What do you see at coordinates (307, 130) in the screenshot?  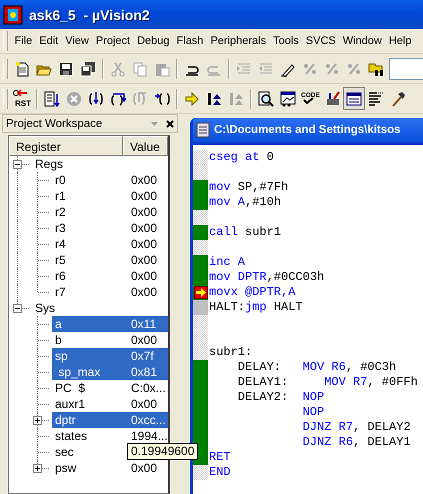 I see `editor-title: C:\Documents and Settings\kitsos` at bounding box center [307, 130].